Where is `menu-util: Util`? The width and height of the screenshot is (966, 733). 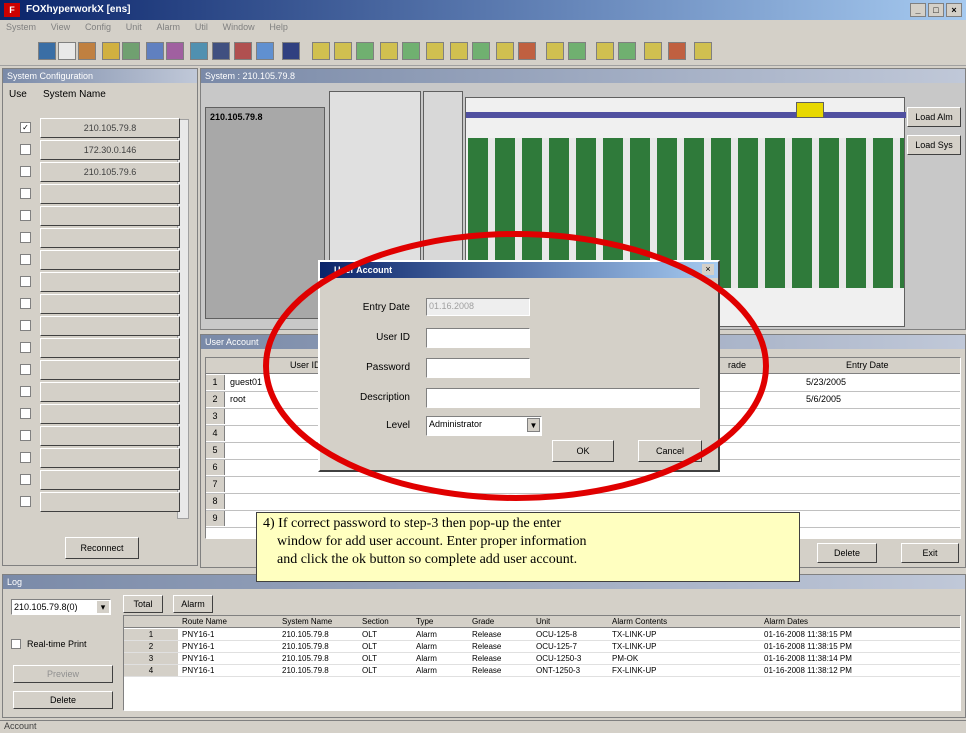 menu-util: Util is located at coordinates (201, 27).